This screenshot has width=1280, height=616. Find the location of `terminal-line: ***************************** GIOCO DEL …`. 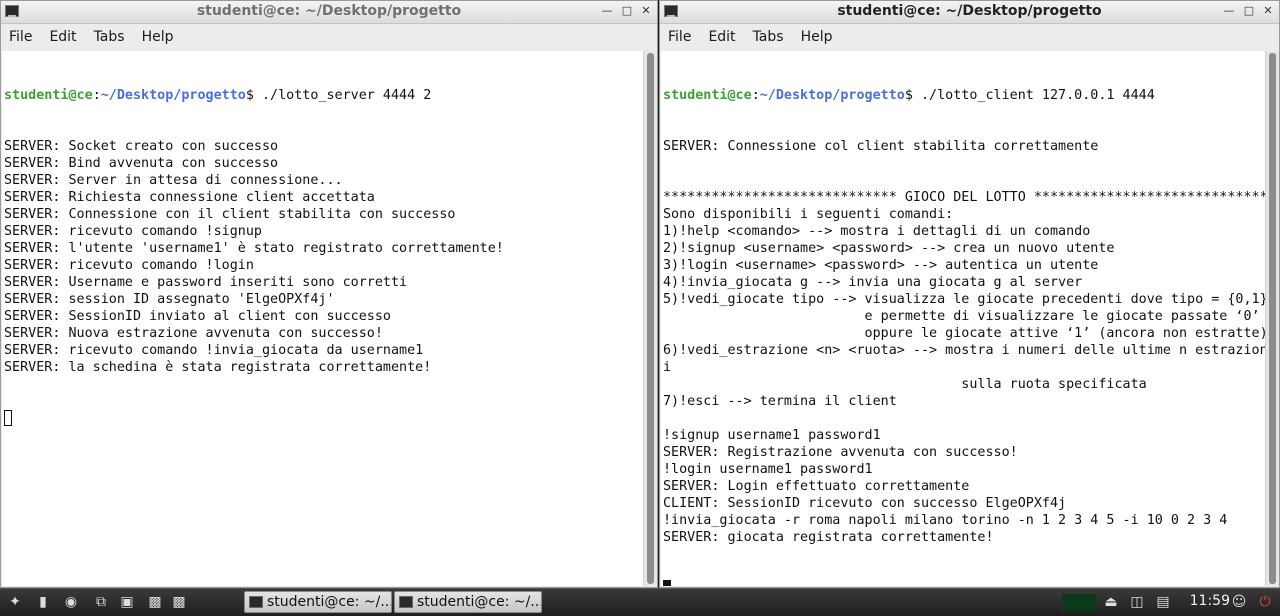

terminal-line: ***************************** GIOCO DEL … is located at coordinates (964, 197).